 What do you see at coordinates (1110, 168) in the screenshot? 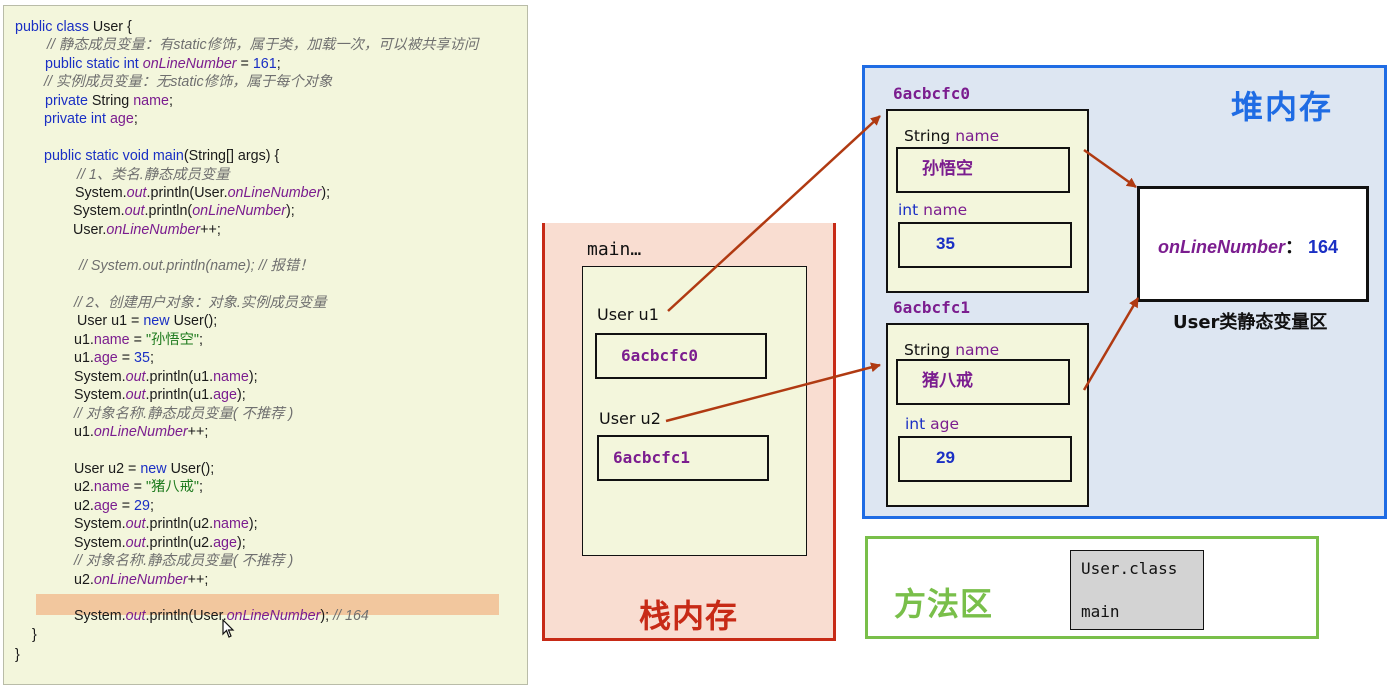
I see `object1-to-static-arrow` at bounding box center [1110, 168].